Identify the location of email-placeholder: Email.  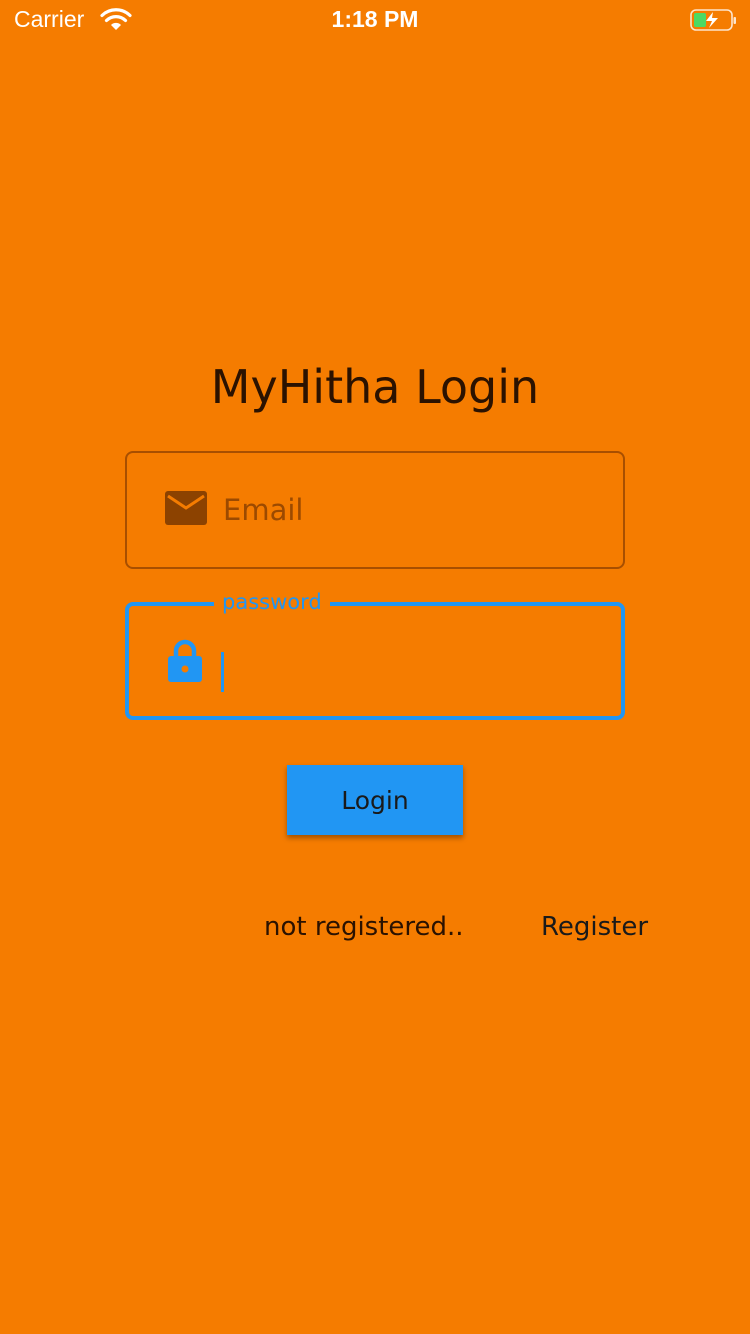
(263, 510).